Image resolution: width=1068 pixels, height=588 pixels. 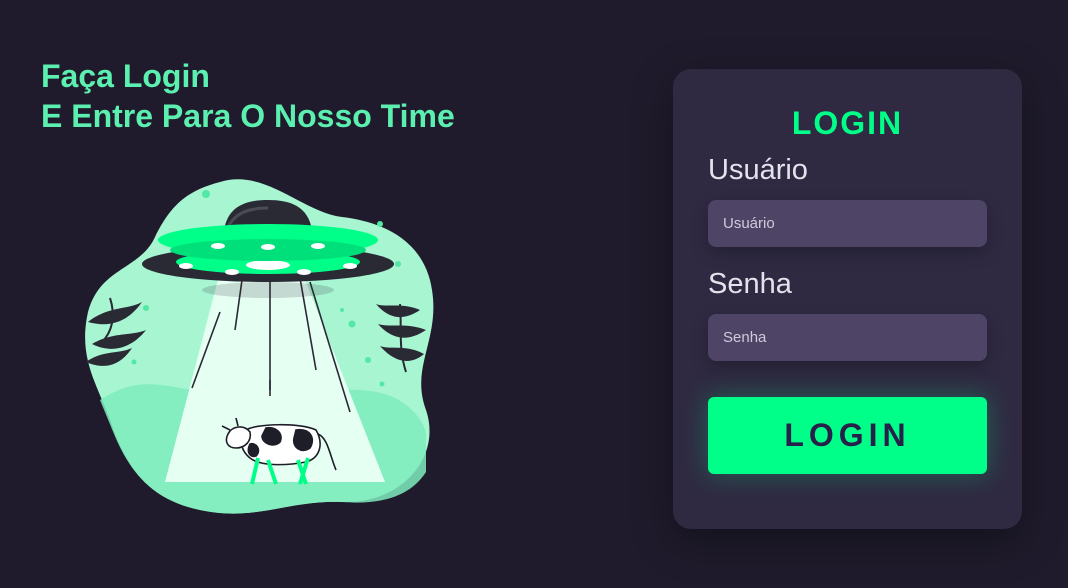 What do you see at coordinates (847, 435) in the screenshot?
I see `login-button: LOGIN` at bounding box center [847, 435].